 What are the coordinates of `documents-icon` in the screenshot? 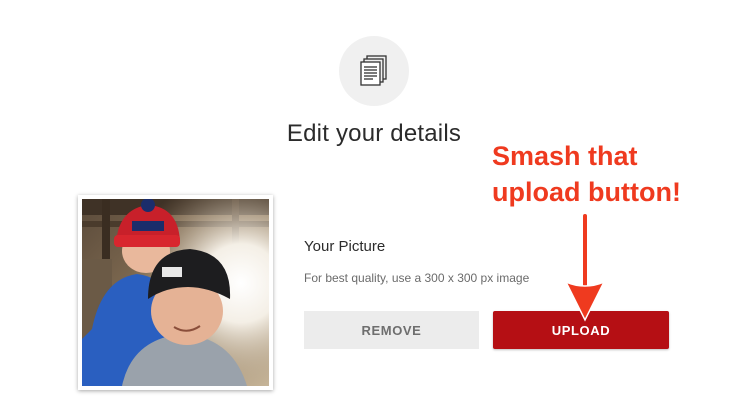 It's located at (373, 70).